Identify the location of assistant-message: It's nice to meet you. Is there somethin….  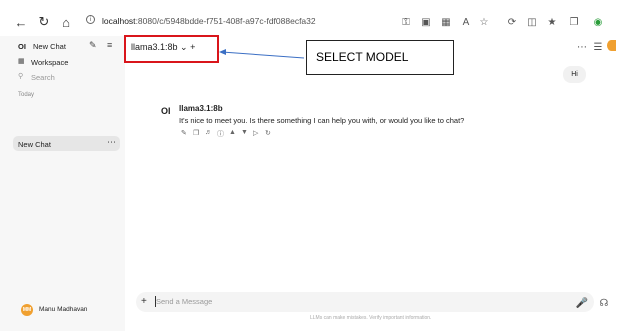
(322, 120).